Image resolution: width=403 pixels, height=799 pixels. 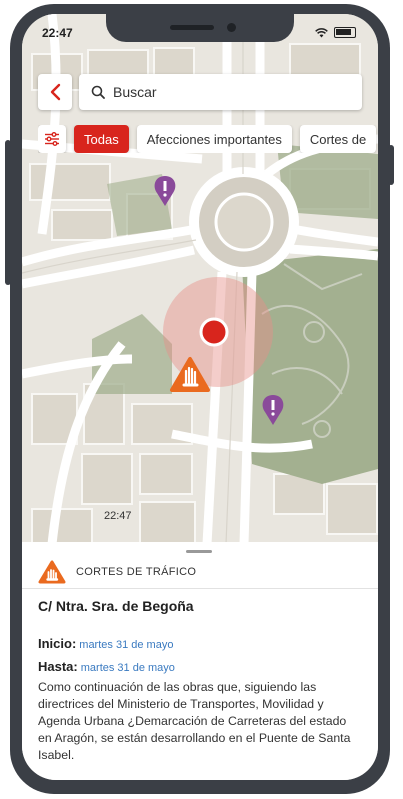 I want to click on filter-bar: Todas Afecciones importantes Cortes de, so click(x=208, y=139).